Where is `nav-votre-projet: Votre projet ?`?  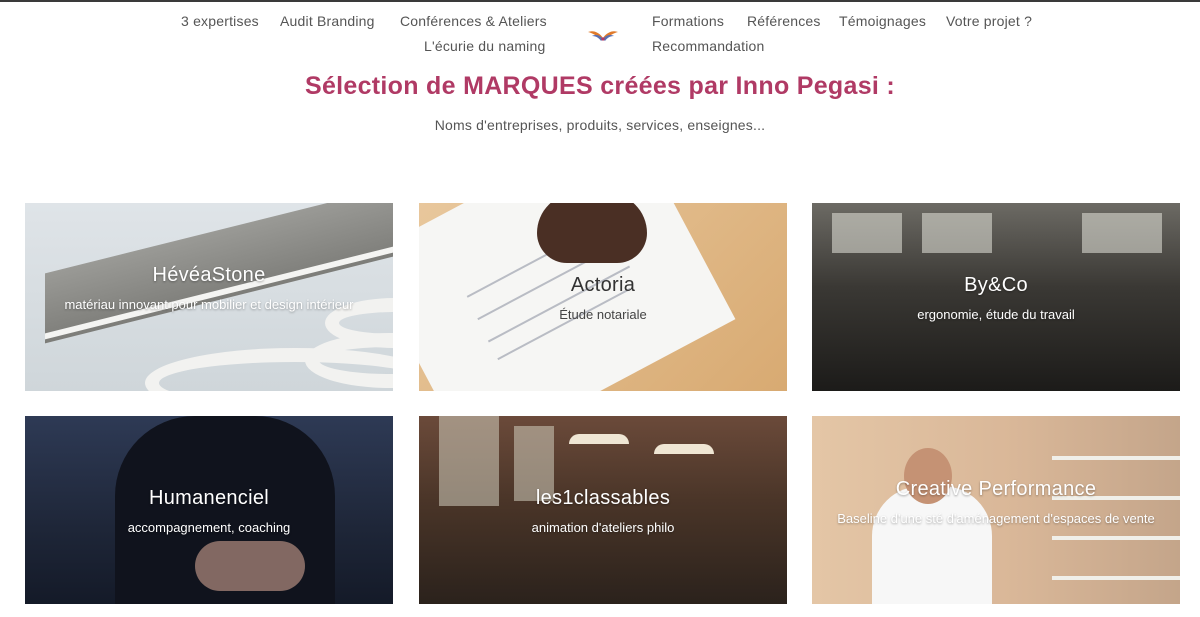 nav-votre-projet: Votre projet ? is located at coordinates (989, 21).